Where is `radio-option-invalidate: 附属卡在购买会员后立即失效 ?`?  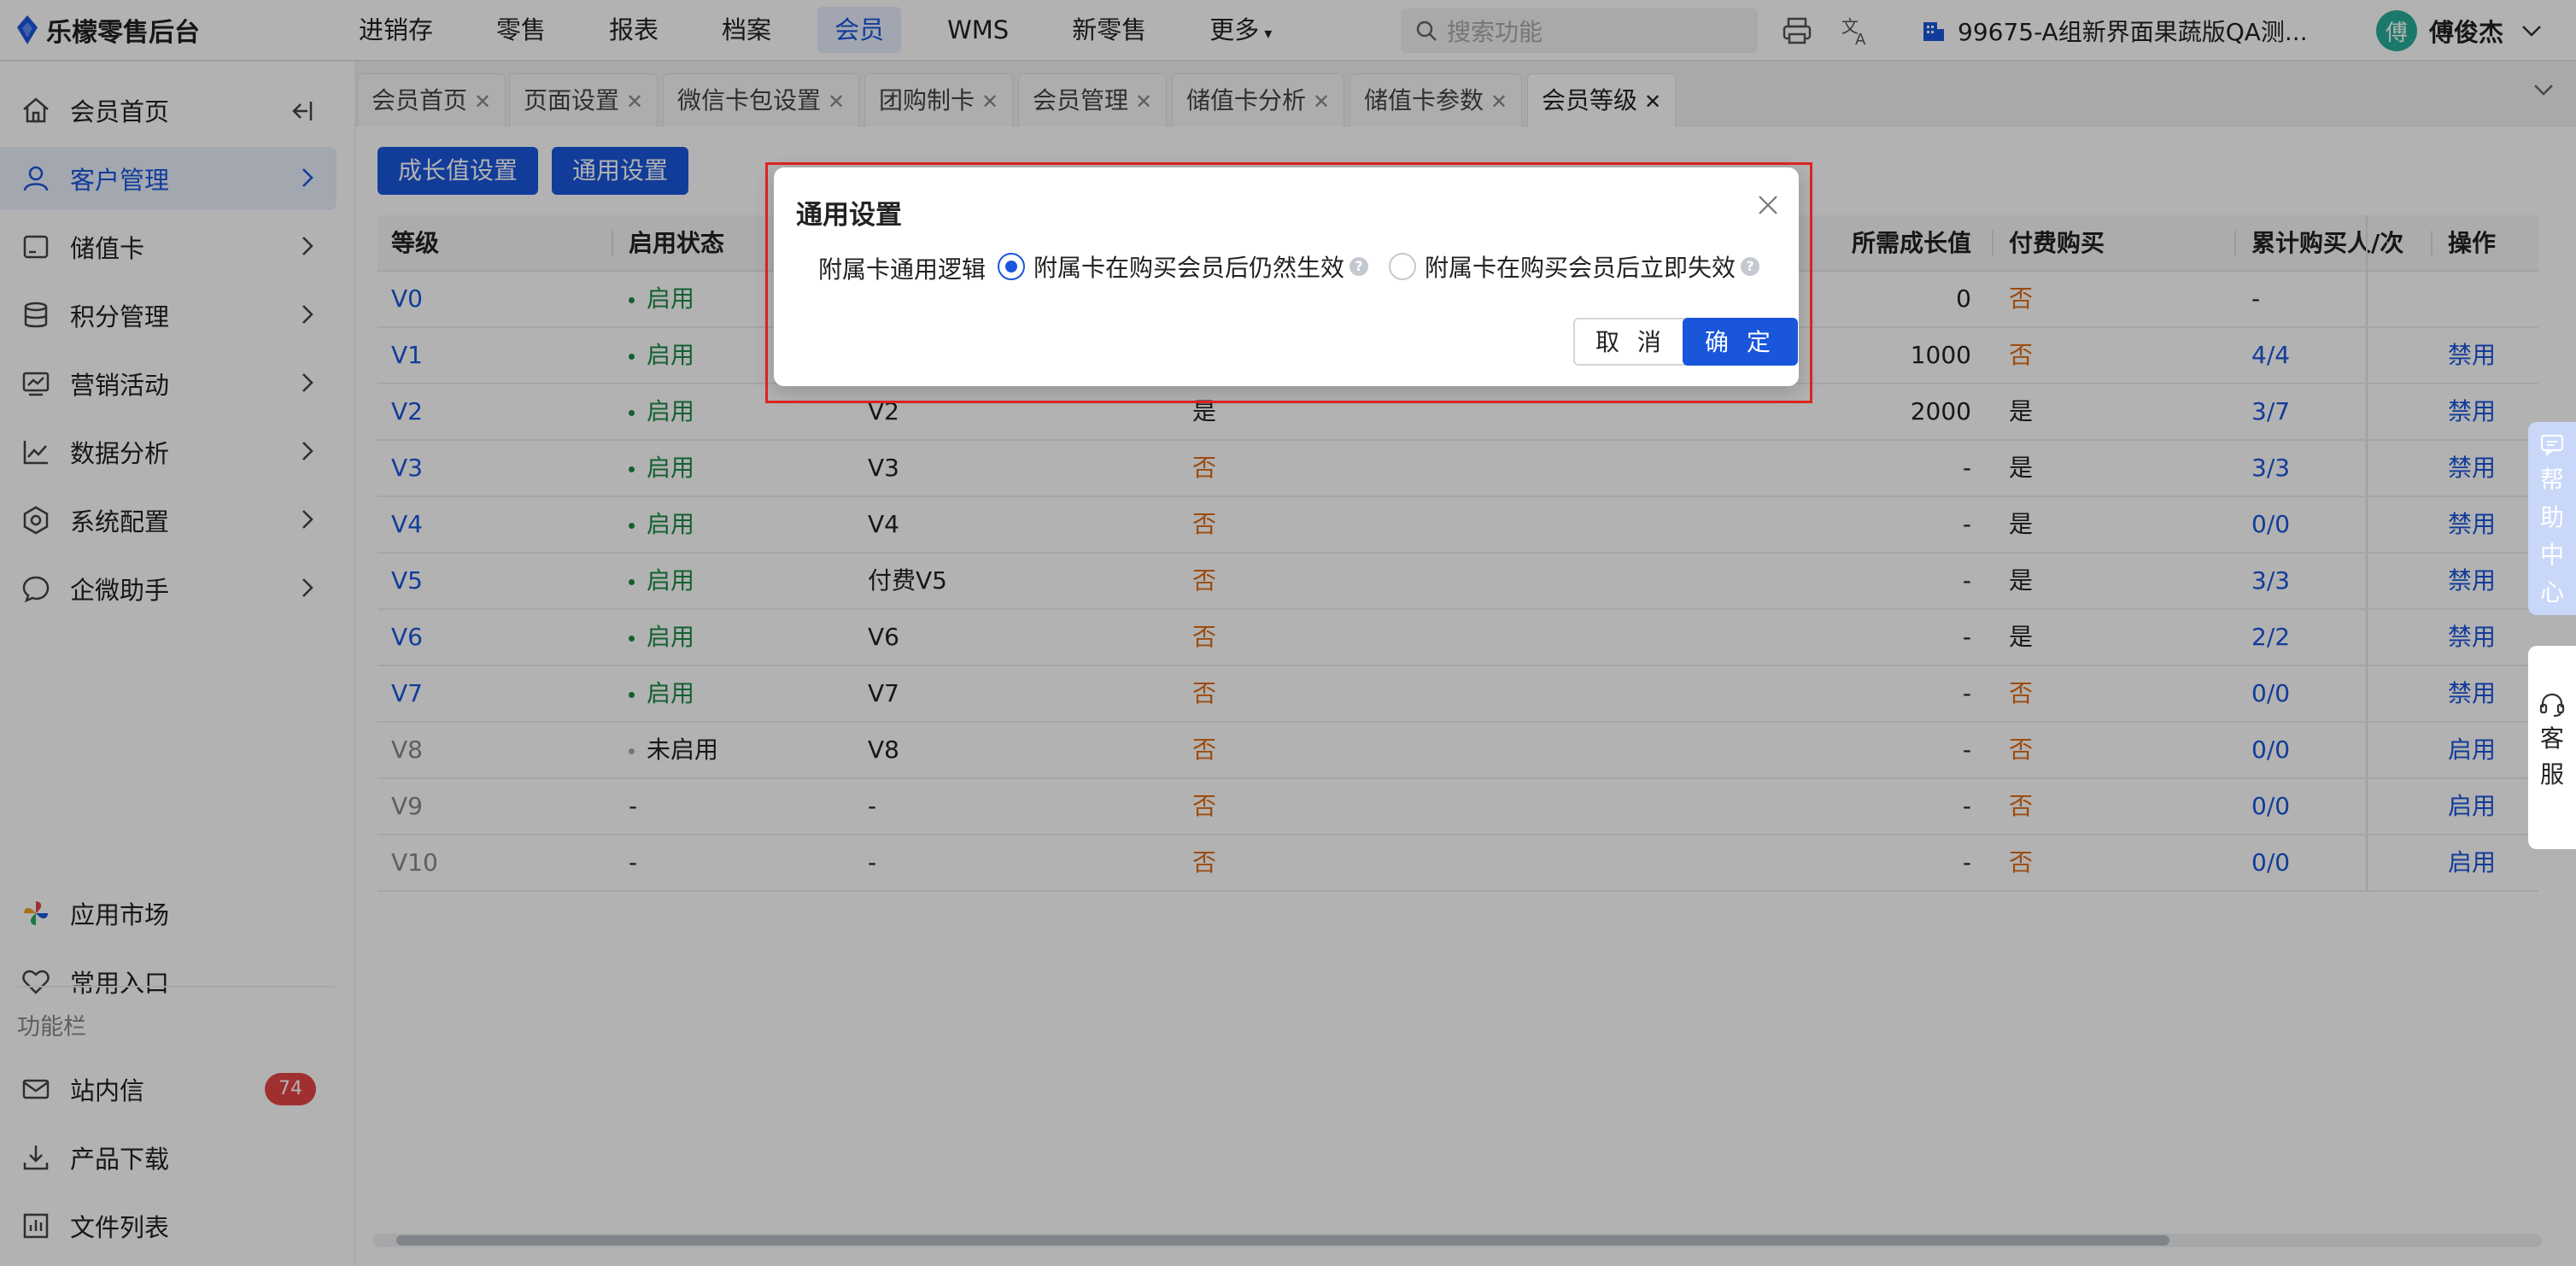 radio-option-invalidate: 附属卡在购买会员后立即失效 ? is located at coordinates (1574, 266).